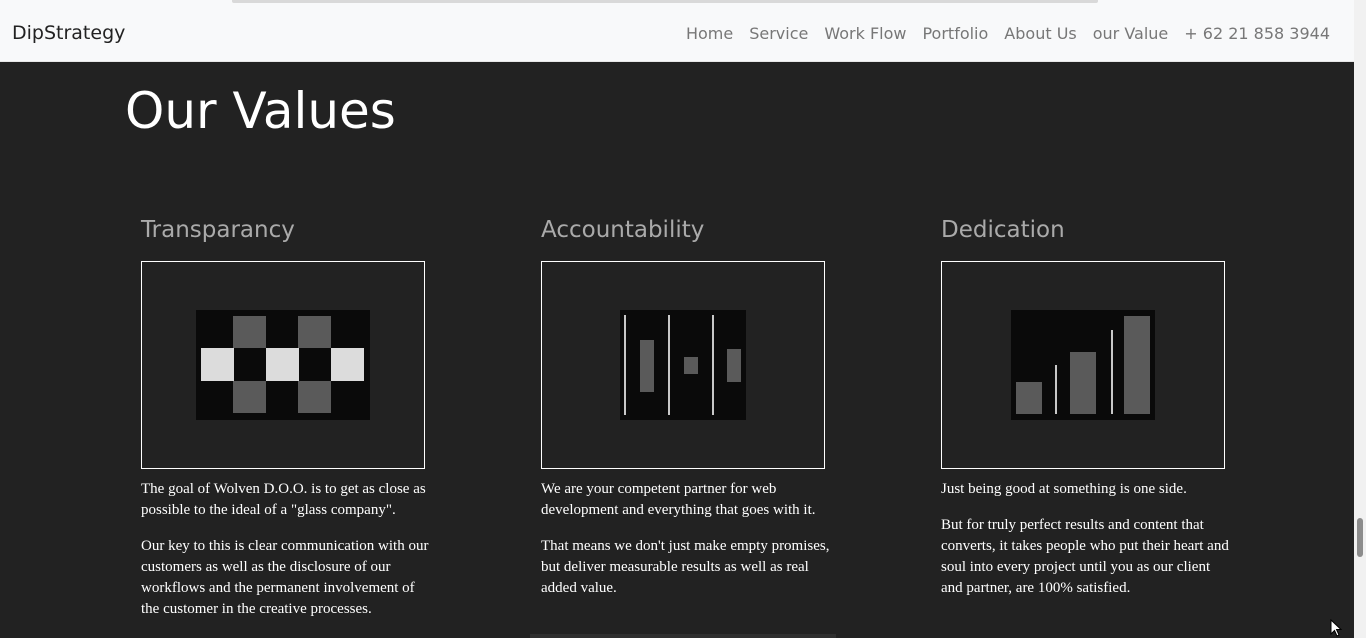  Describe the element at coordinates (1336, 628) in the screenshot. I see `mouse-cursor-icon` at that location.